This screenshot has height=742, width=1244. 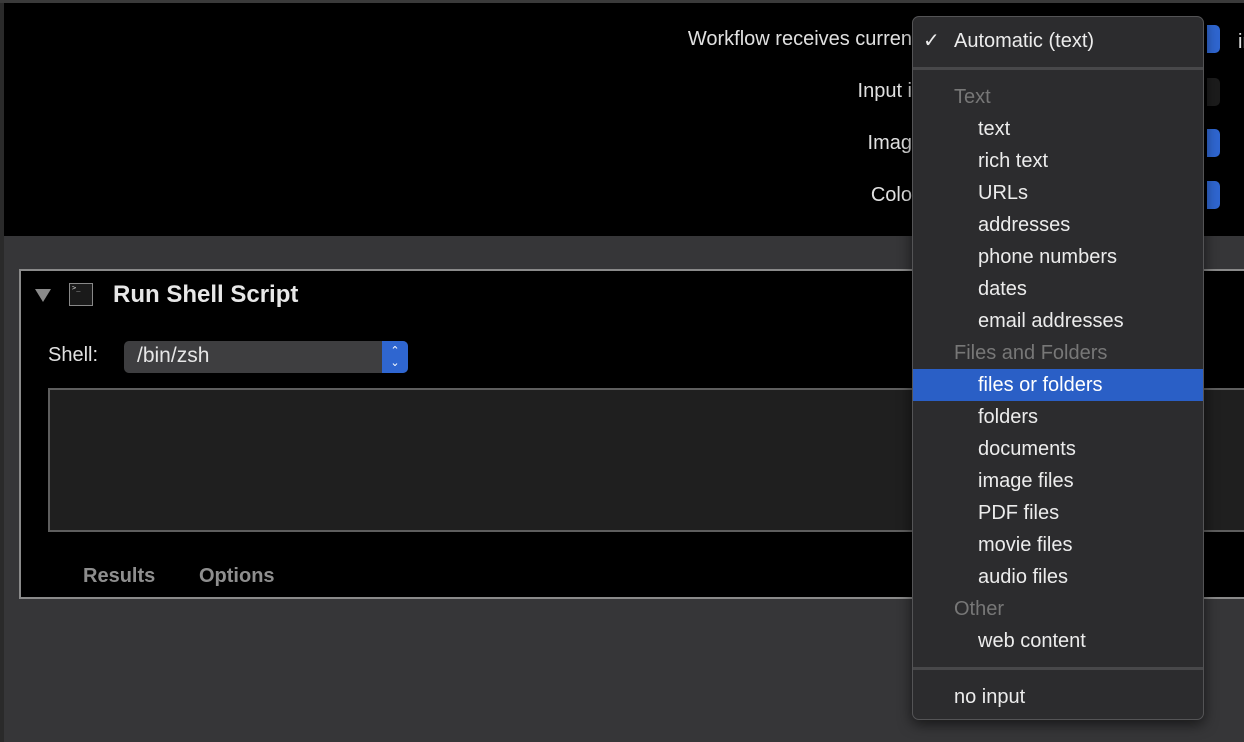 I want to click on input-is-popup-arrow, so click(x=1213, y=92).